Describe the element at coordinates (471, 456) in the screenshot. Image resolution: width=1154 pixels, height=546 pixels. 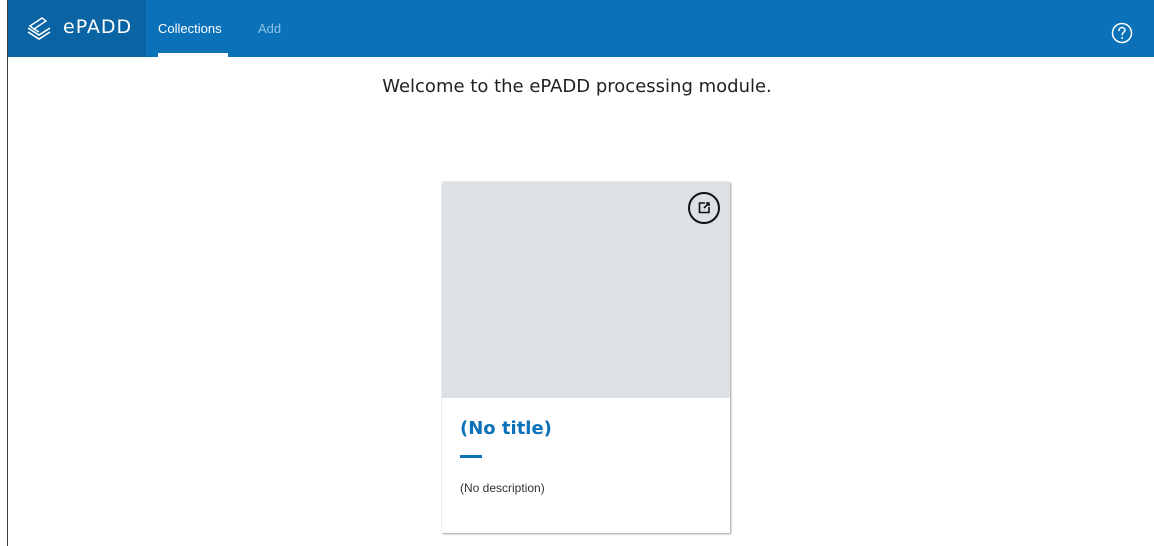
I see `title-accent-line` at that location.